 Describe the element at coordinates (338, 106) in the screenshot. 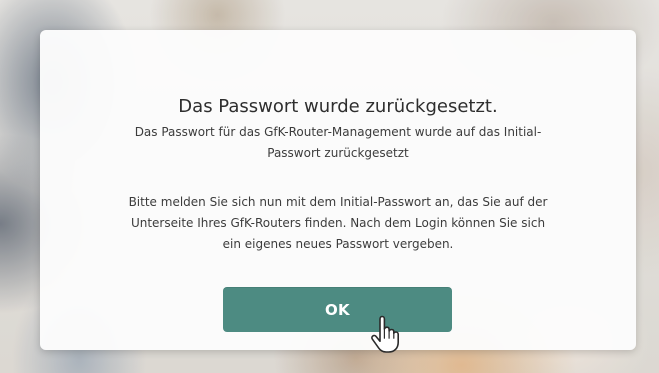

I see `dialog-title: Das Passwort wurde zurückgesetzt.` at that location.